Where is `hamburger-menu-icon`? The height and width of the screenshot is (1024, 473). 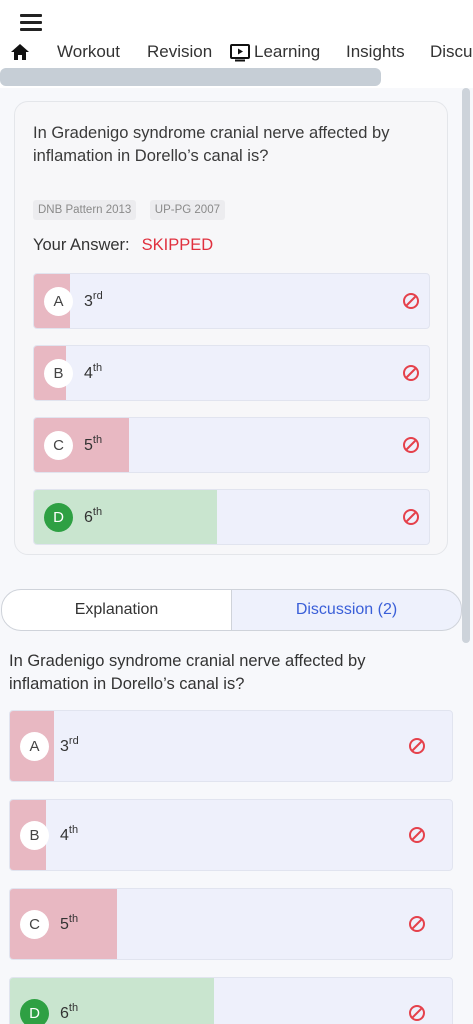 hamburger-menu-icon is located at coordinates (32, 23).